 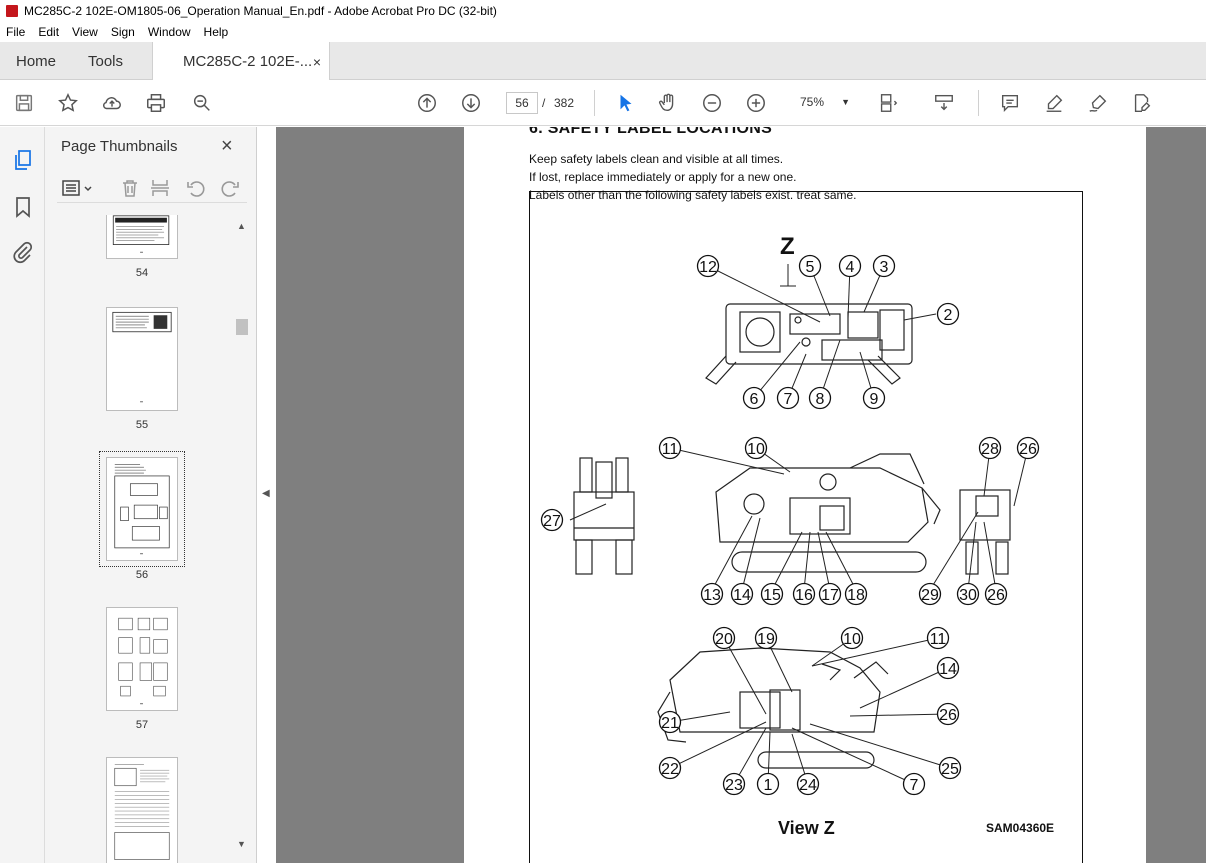 What do you see at coordinates (944, 103) in the screenshot?
I see `scroll-mode-icon` at bounding box center [944, 103].